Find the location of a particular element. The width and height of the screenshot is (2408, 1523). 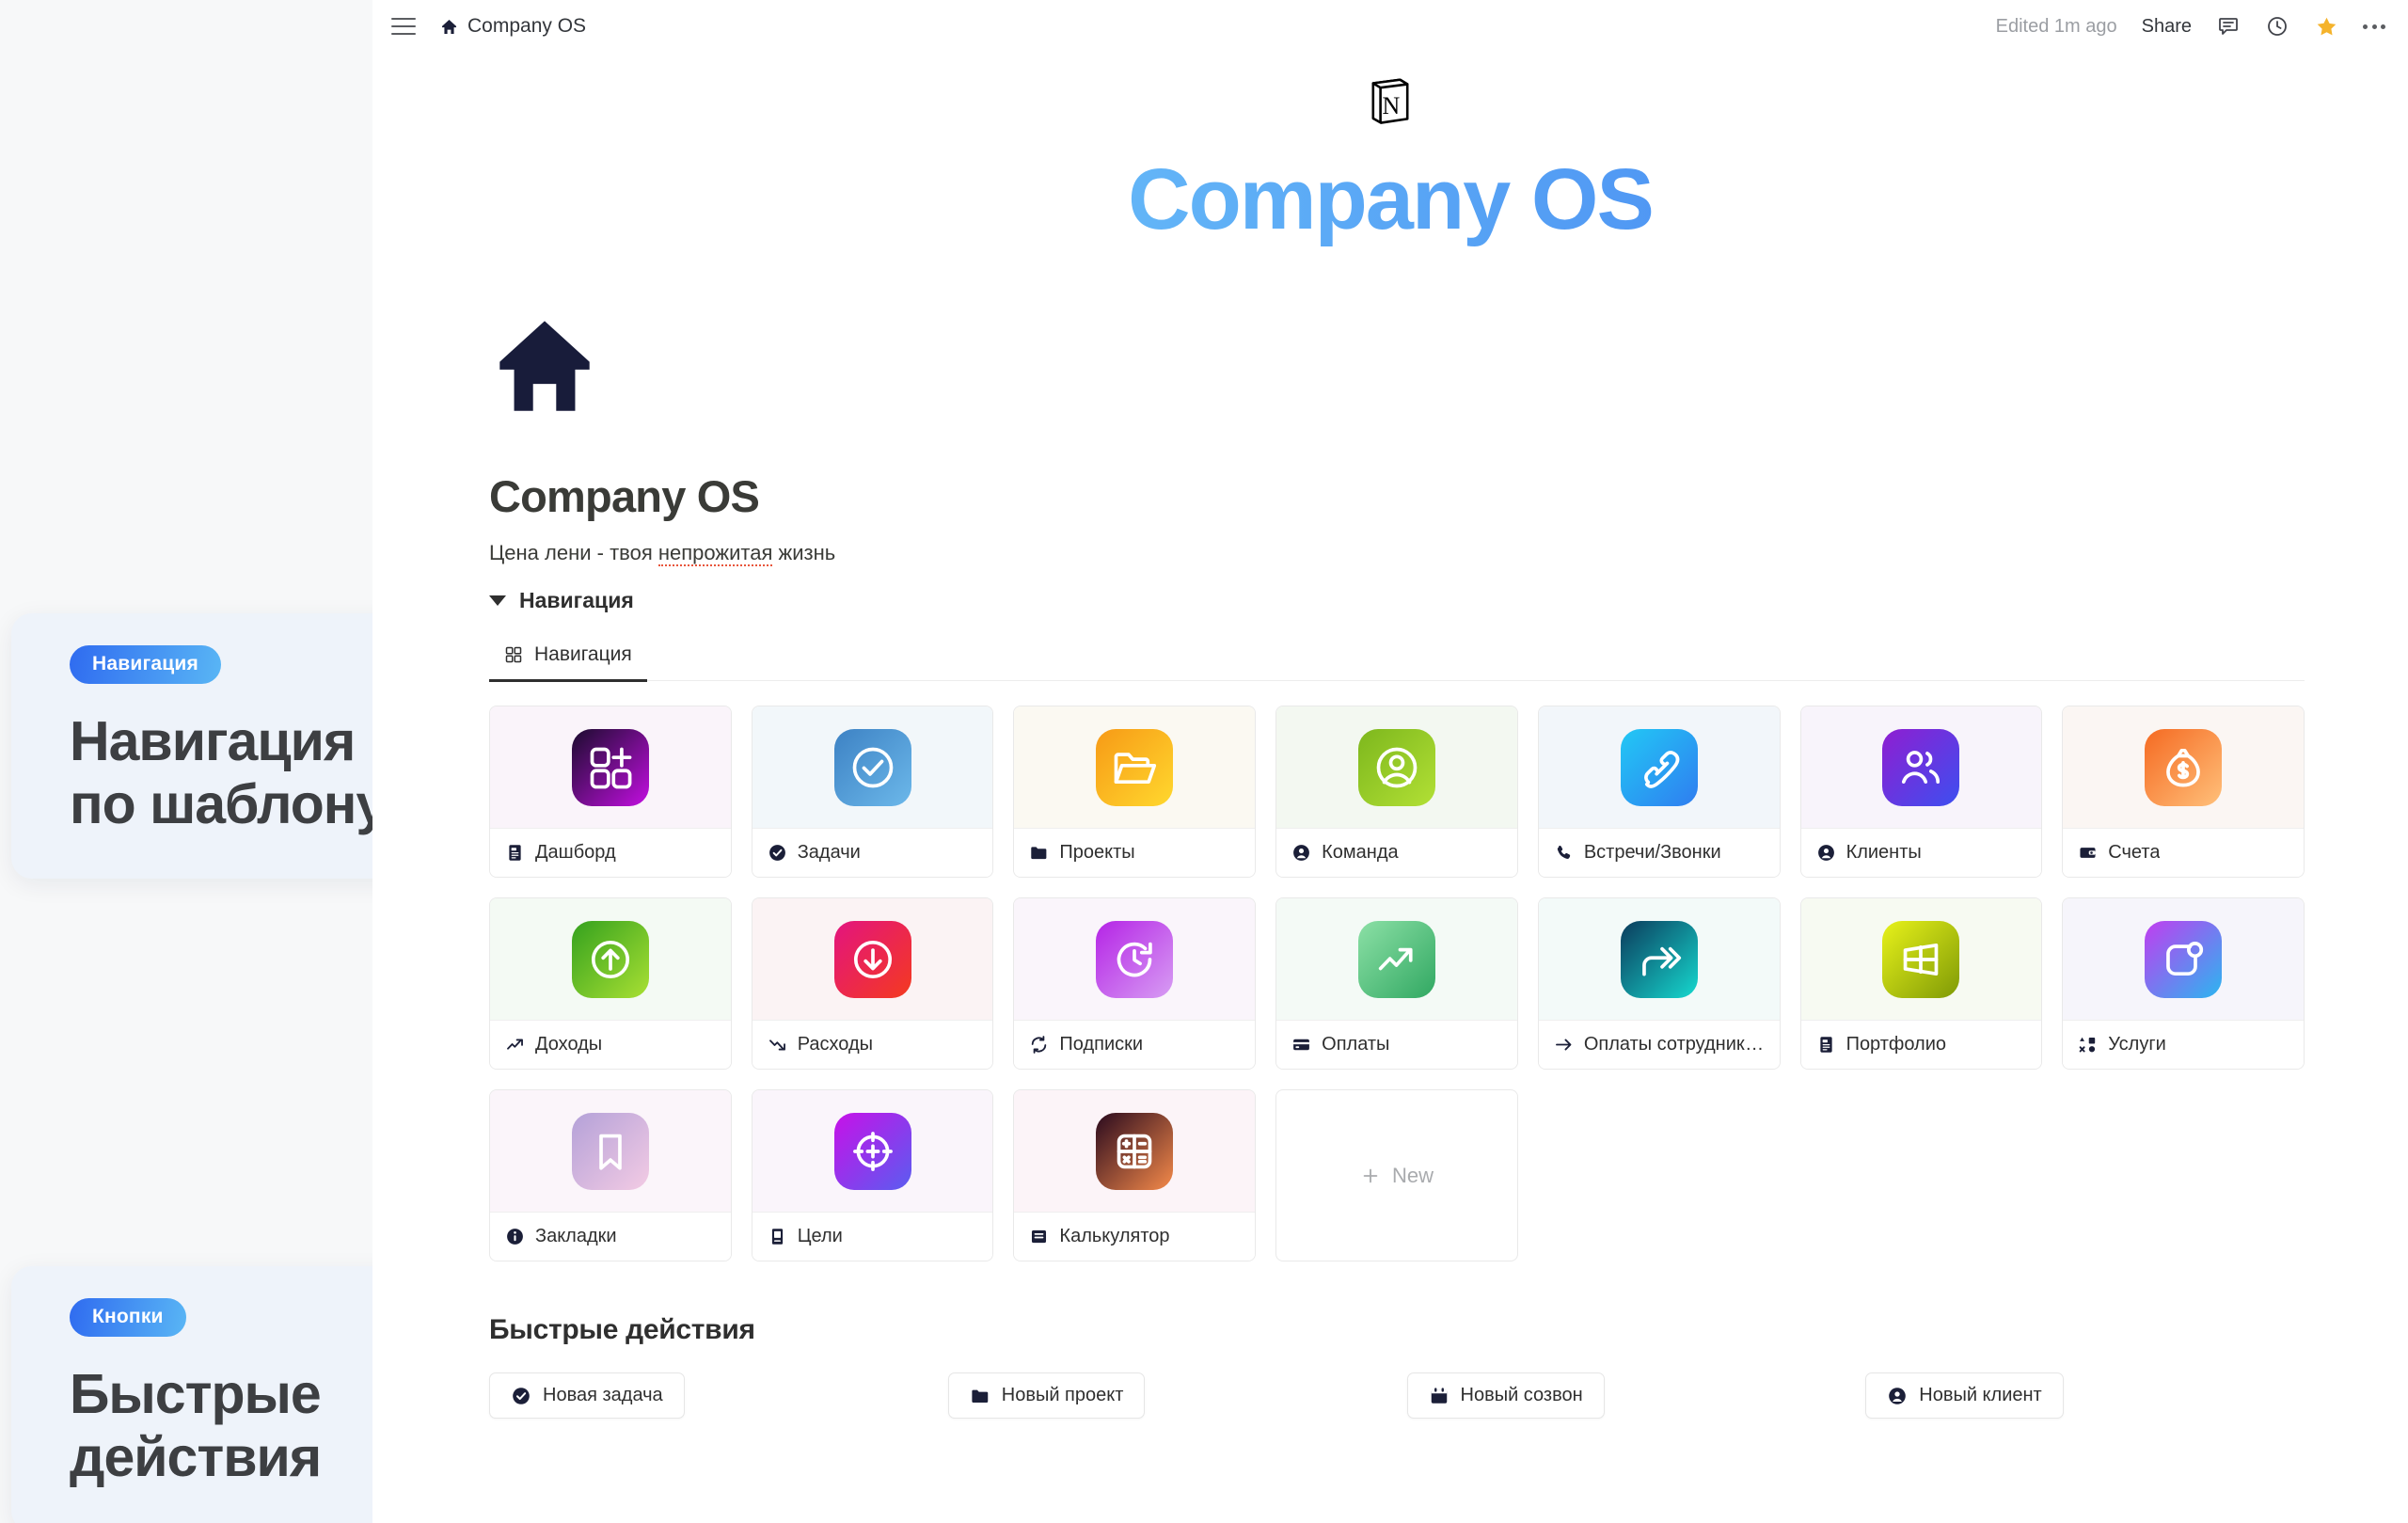

nav-card-label: Расходы is located at coordinates (836, 1044).